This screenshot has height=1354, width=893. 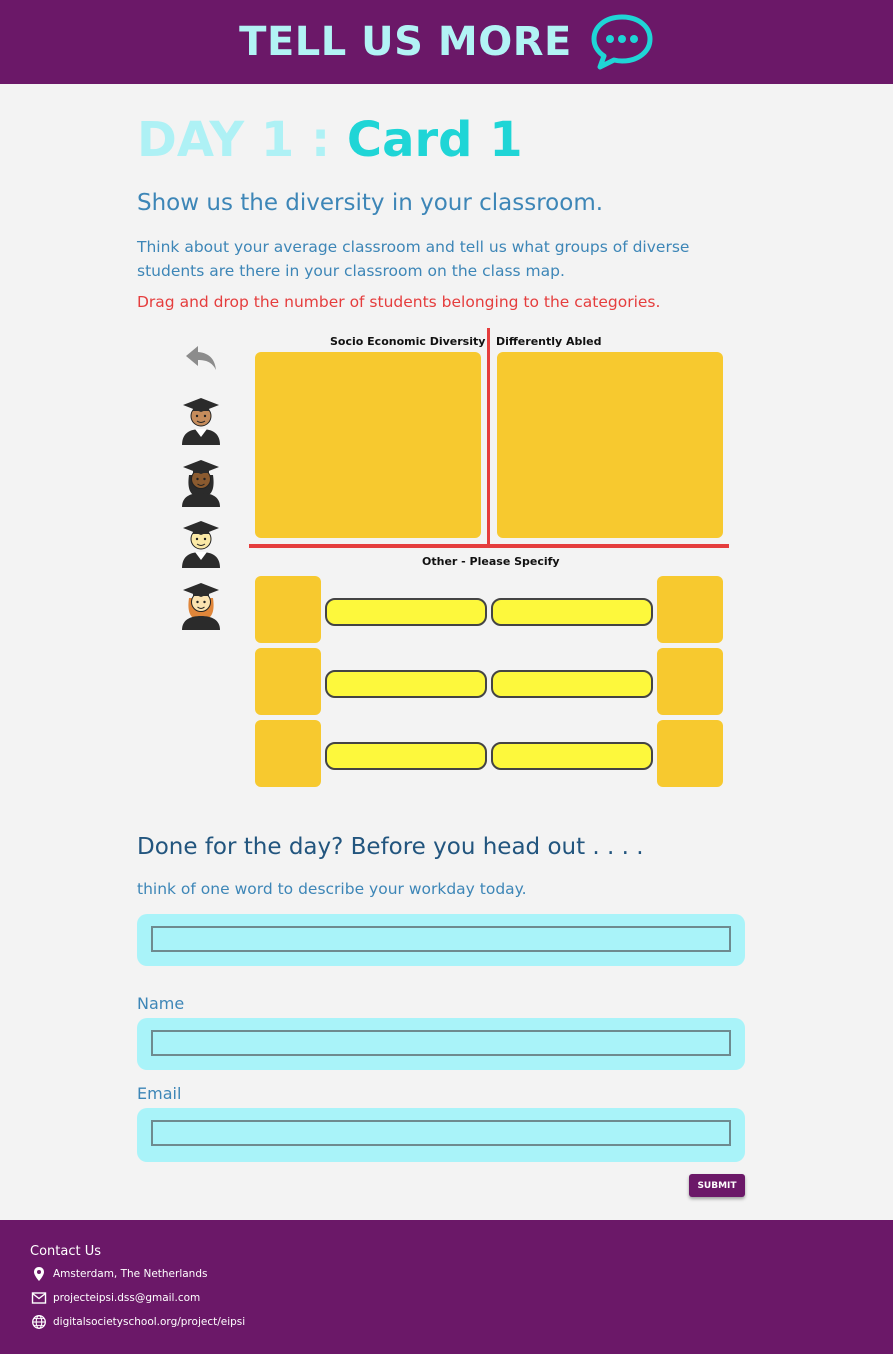 What do you see at coordinates (234, 140) in the screenshot?
I see `day-label: DAY 1 :` at bounding box center [234, 140].